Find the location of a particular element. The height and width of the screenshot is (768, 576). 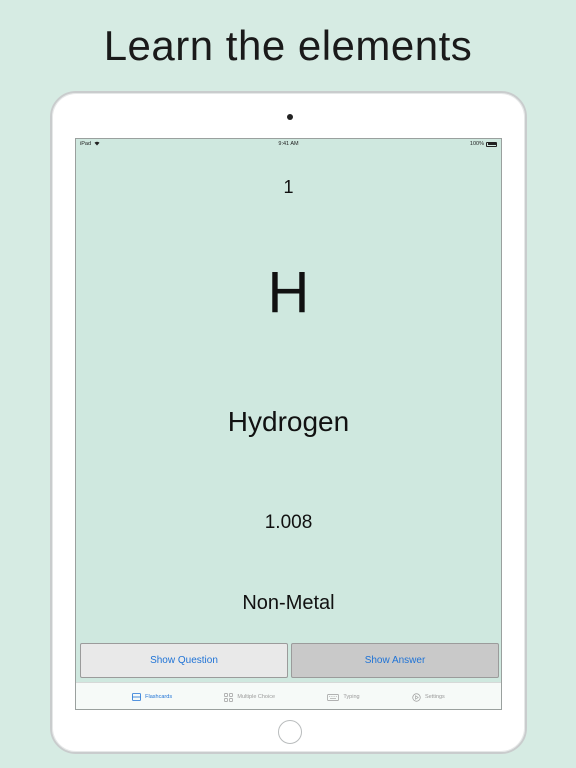

keyboard-icon is located at coordinates (333, 697).